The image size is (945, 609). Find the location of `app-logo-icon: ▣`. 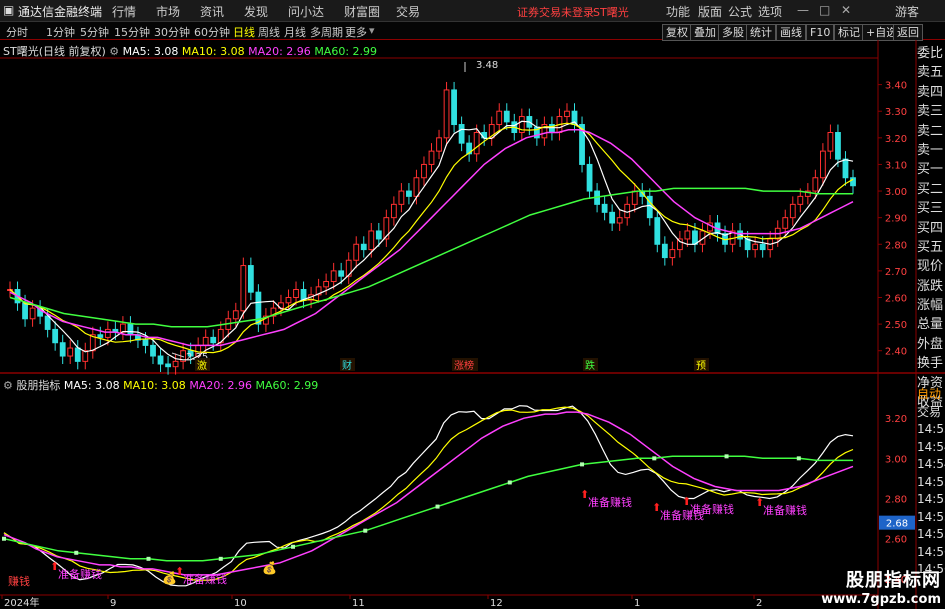

app-logo-icon: ▣ is located at coordinates (9, 10).